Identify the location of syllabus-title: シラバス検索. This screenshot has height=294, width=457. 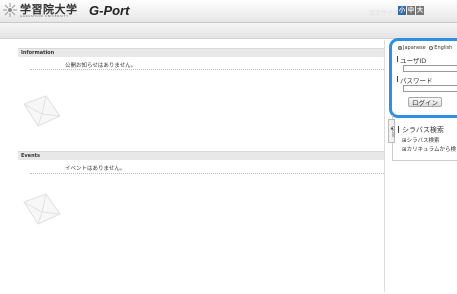
(421, 130).